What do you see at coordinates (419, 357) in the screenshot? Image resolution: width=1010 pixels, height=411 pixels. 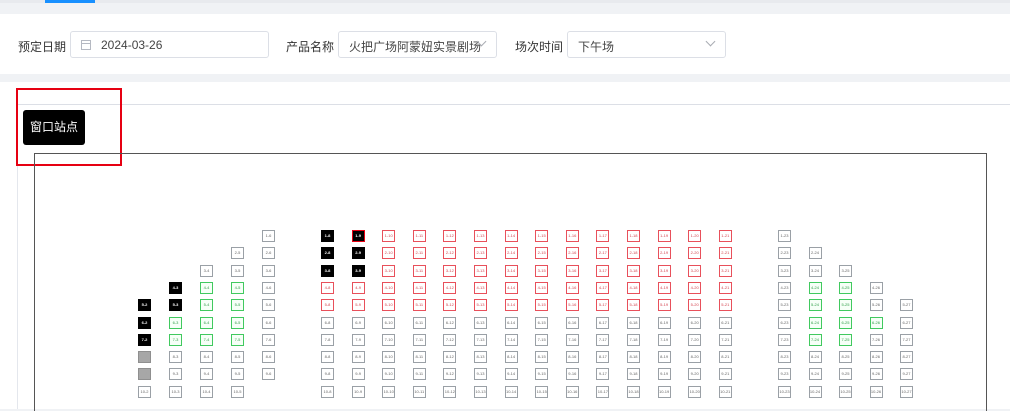 I see `seat: 8-11` at bounding box center [419, 357].